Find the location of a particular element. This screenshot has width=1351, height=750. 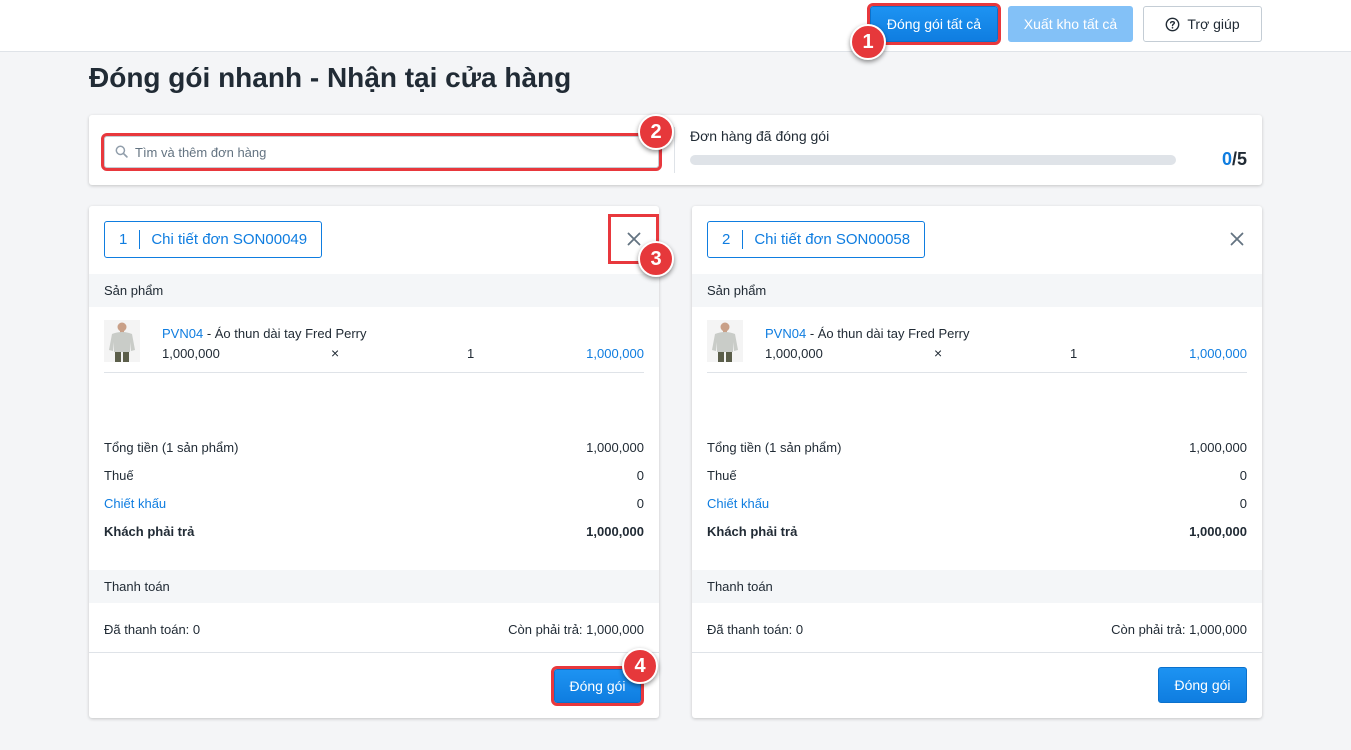

search-panel: Đơn hàng đã đóng gói 0/5 is located at coordinates (675, 150).